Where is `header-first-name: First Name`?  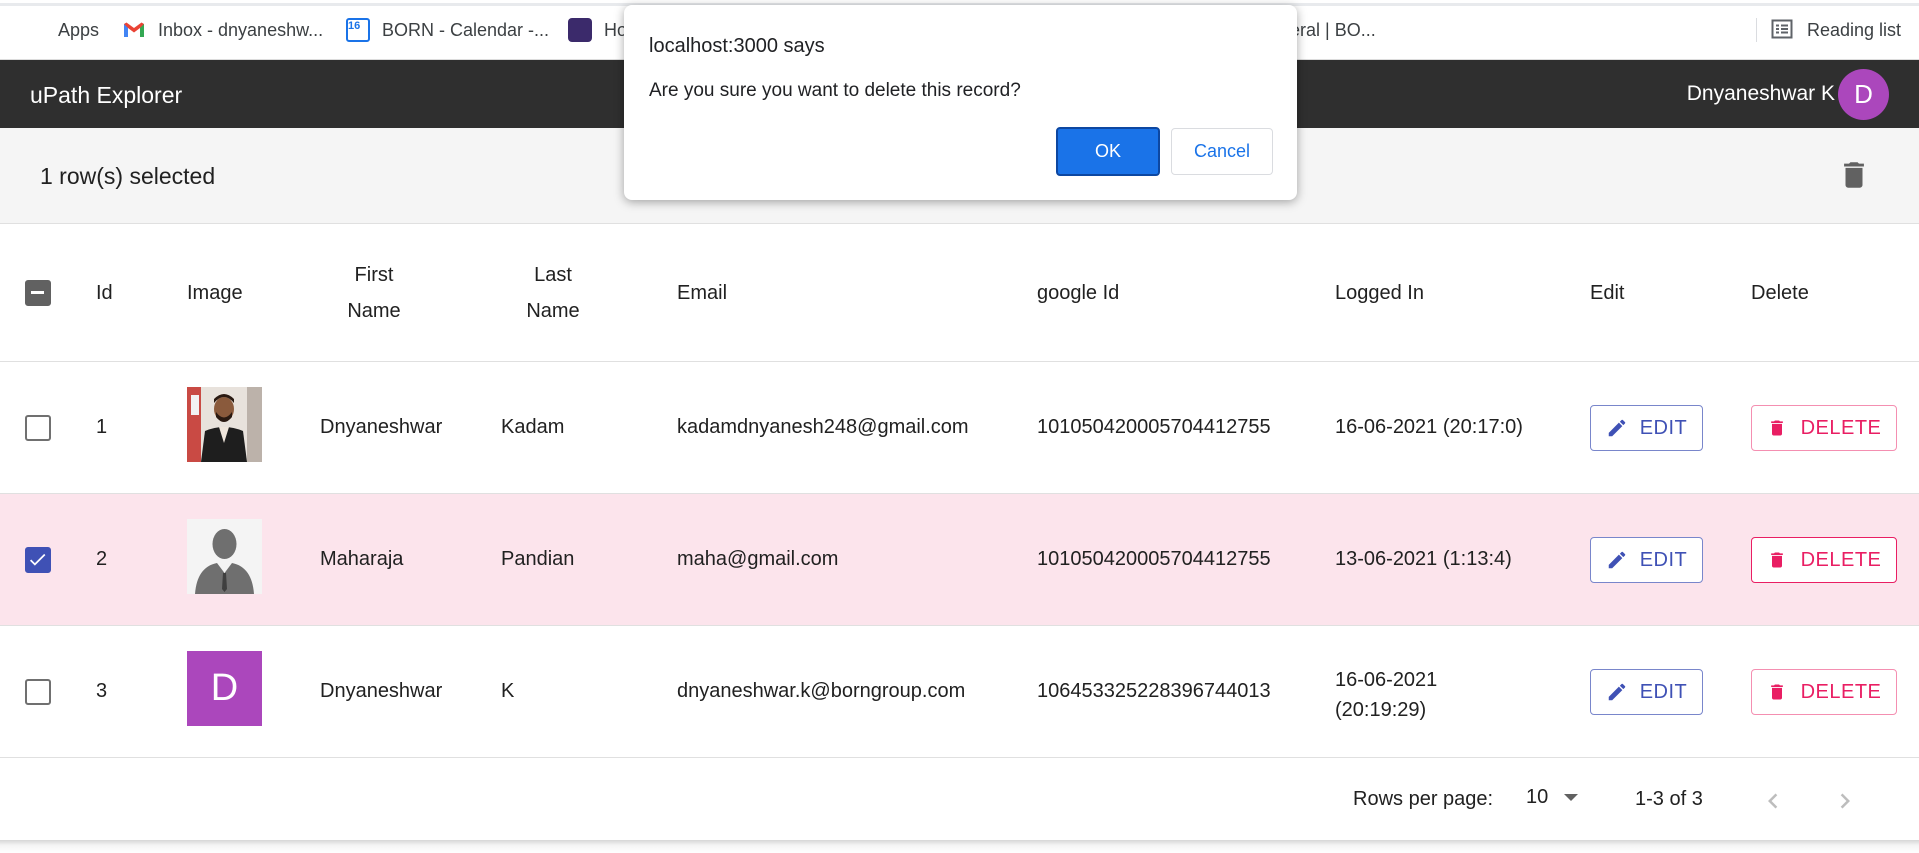
header-first-name: First Name is located at coordinates (374, 293).